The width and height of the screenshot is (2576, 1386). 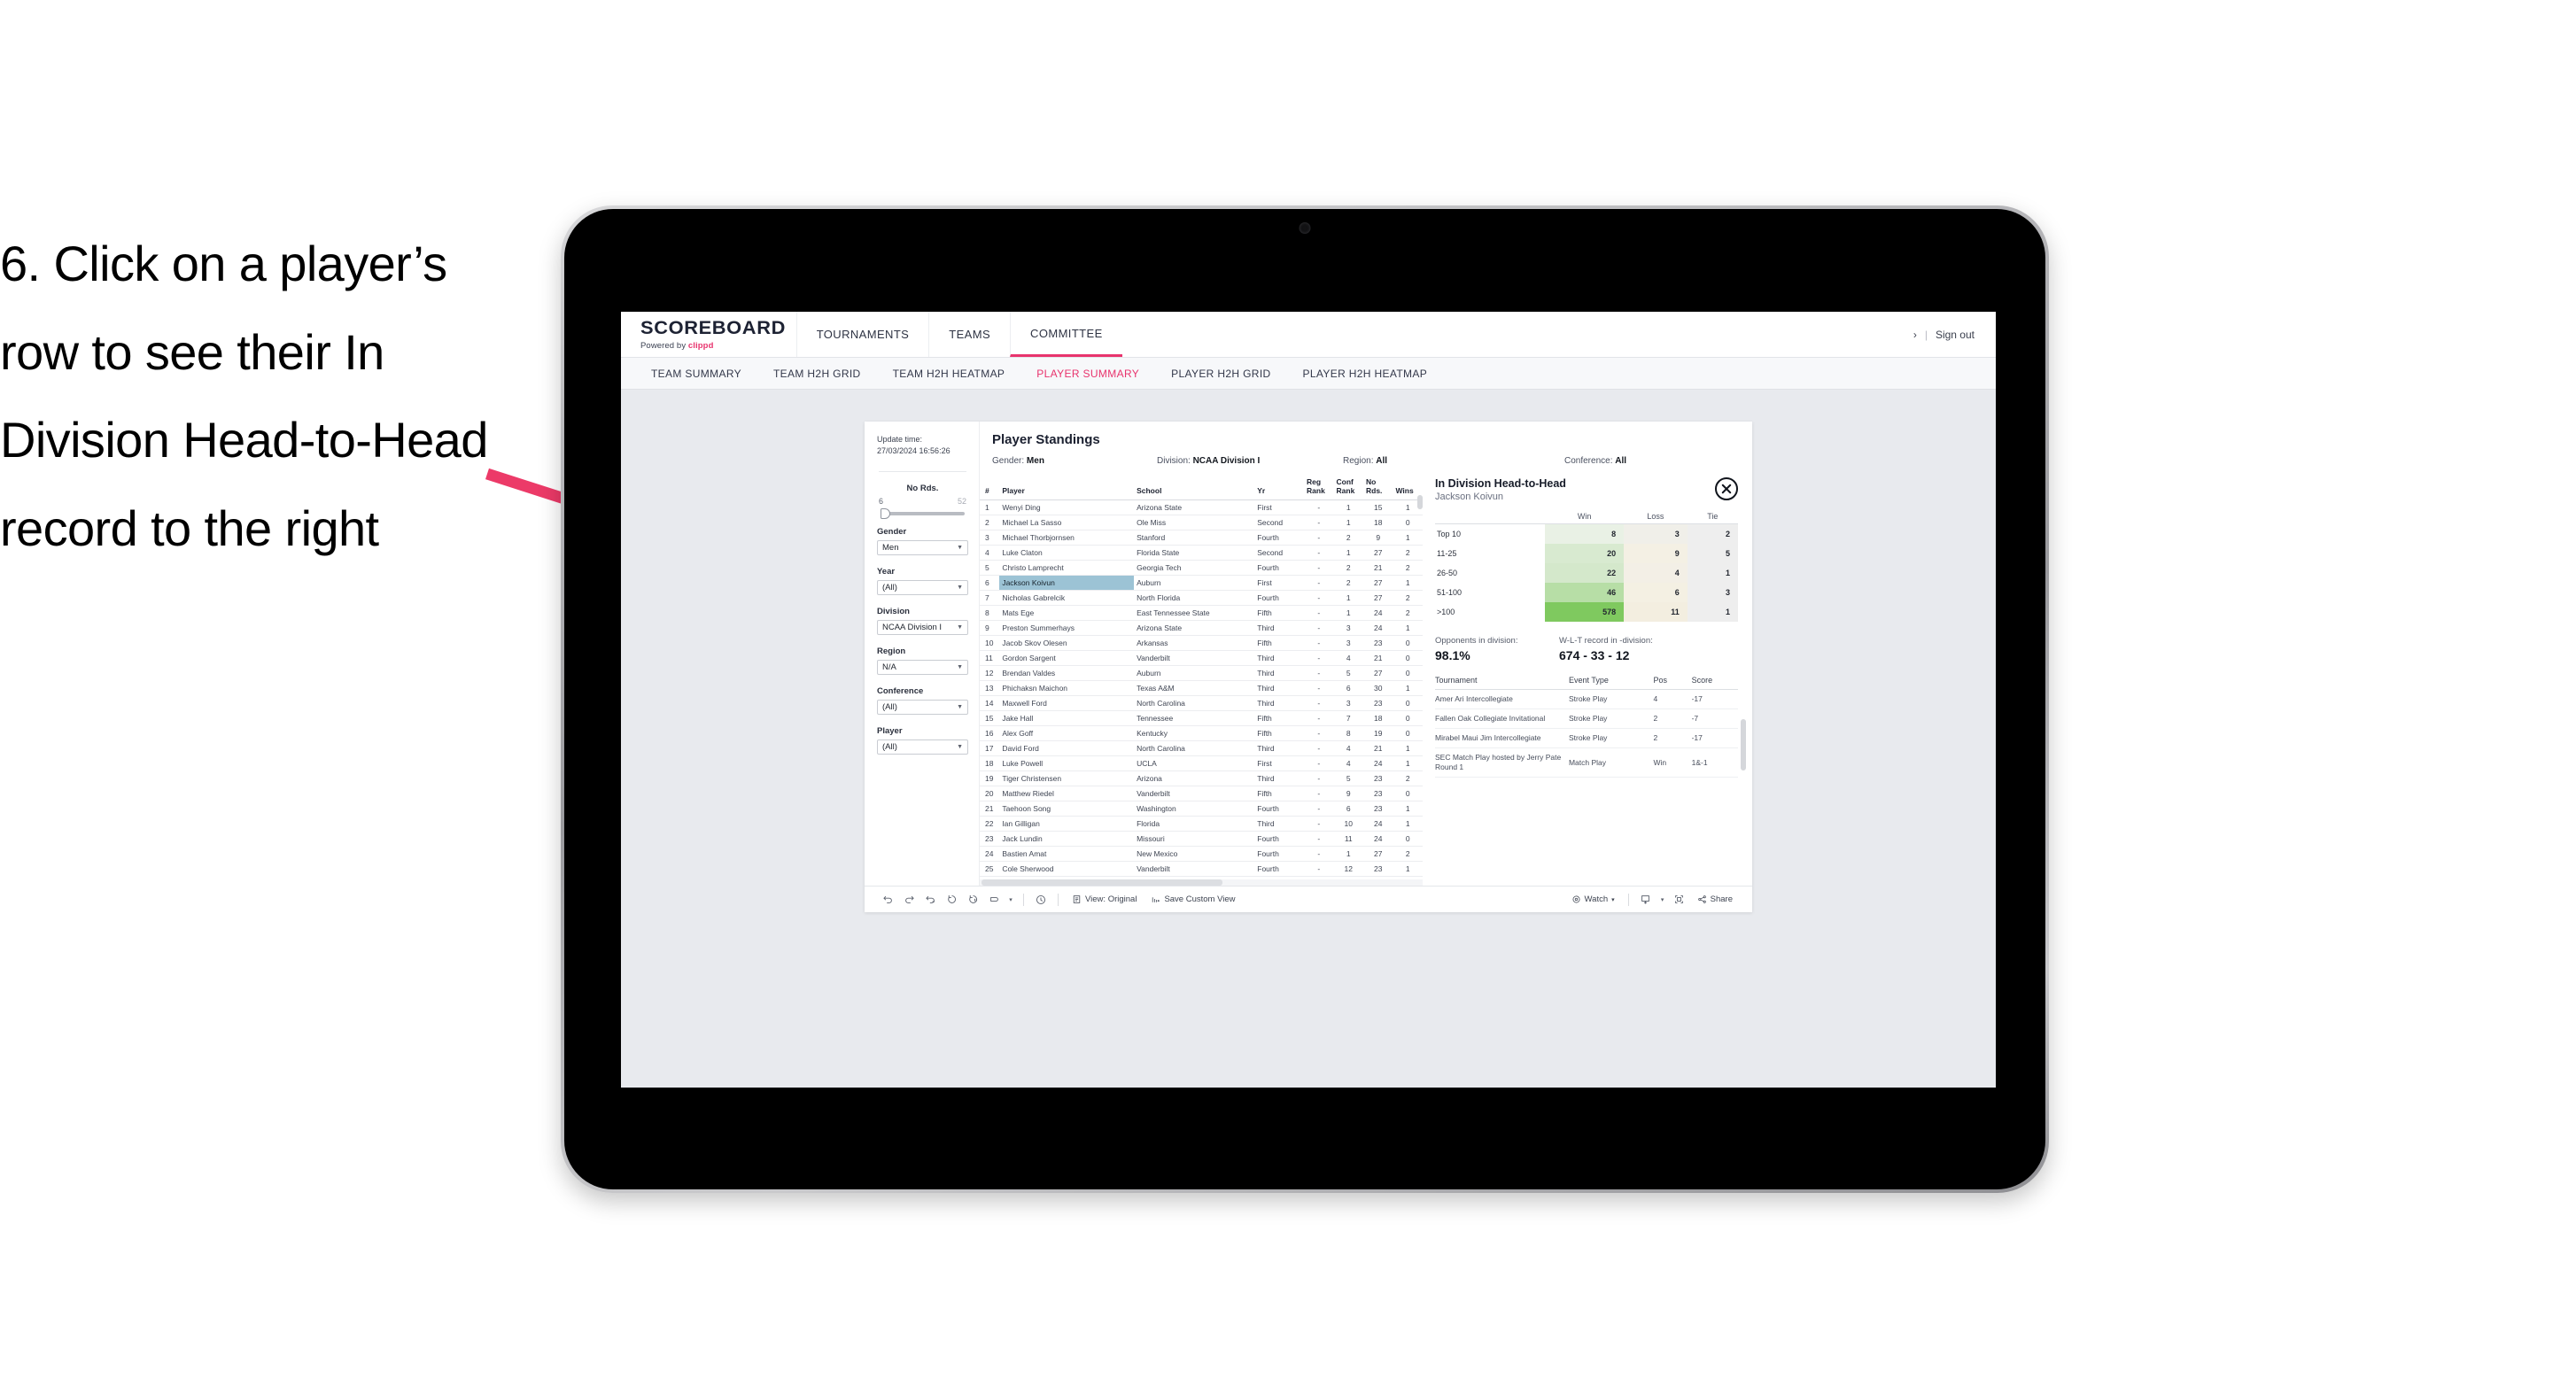 What do you see at coordinates (922, 747) in the screenshot?
I see `filter-player-select: (All) ▼` at bounding box center [922, 747].